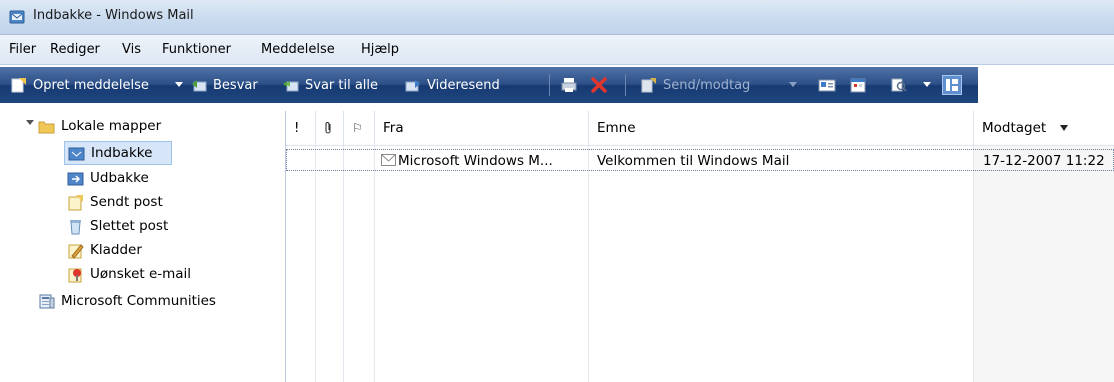 The image size is (1114, 382). Describe the element at coordinates (75, 178) in the screenshot. I see `outbox-icon` at that location.